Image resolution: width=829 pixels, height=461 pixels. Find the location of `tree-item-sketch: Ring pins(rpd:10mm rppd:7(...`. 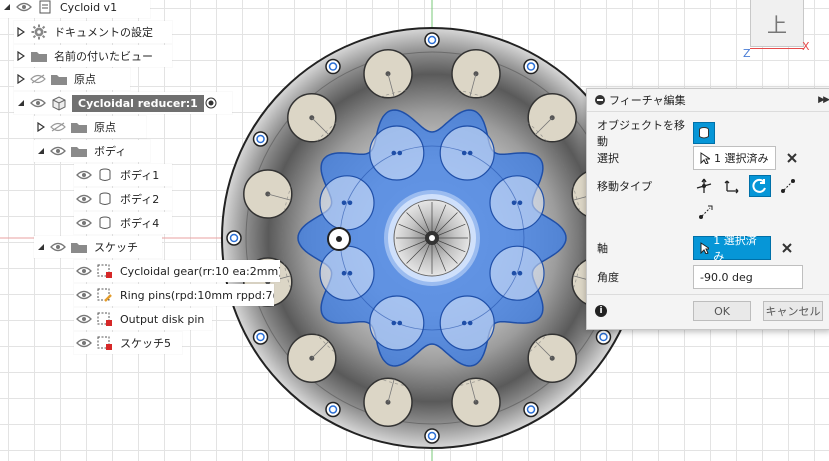

tree-item-sketch: Ring pins(rpd:10mm rppd:7(... is located at coordinates (174, 295).